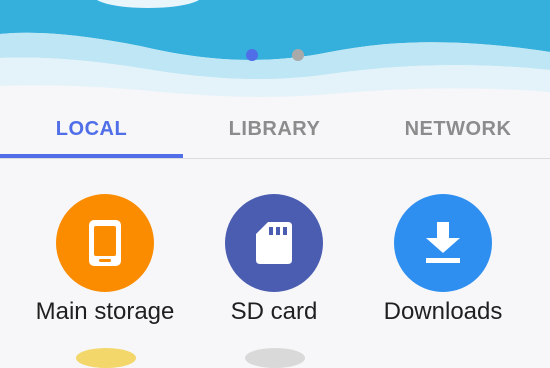  What do you see at coordinates (275, 56) in the screenshot?
I see `page-indicator` at bounding box center [275, 56].